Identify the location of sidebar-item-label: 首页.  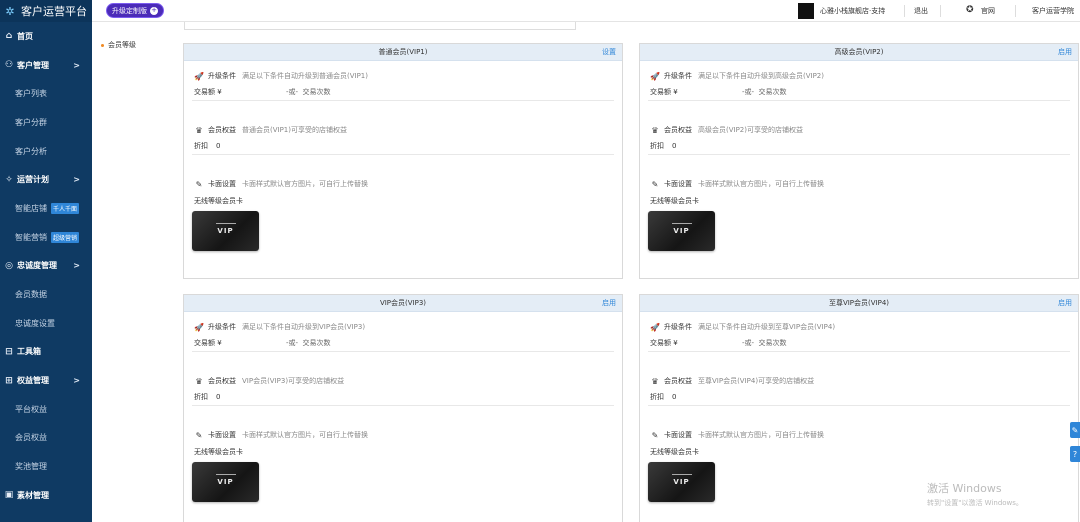
(25, 36).